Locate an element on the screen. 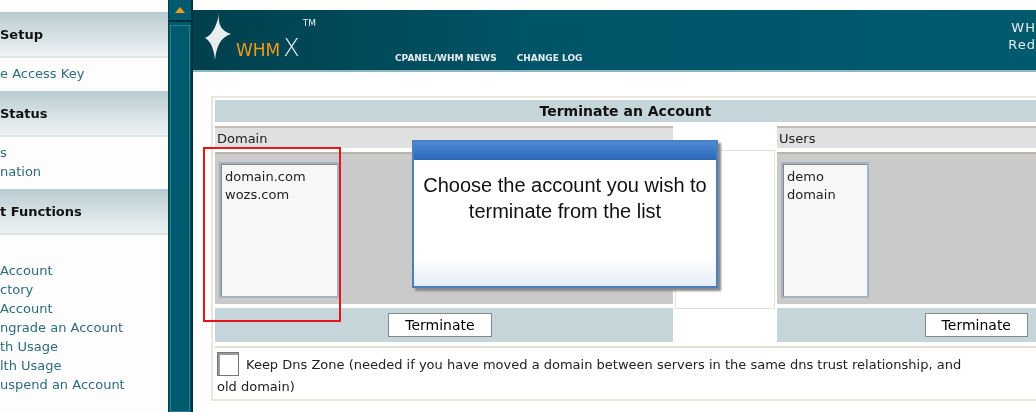 This screenshot has height=412, width=1036. nav-link: CHANGE LOG is located at coordinates (549, 58).